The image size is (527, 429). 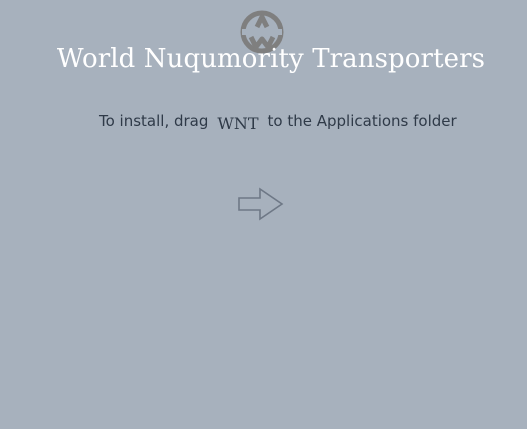 I want to click on right-arrow-icon, so click(x=261, y=204).